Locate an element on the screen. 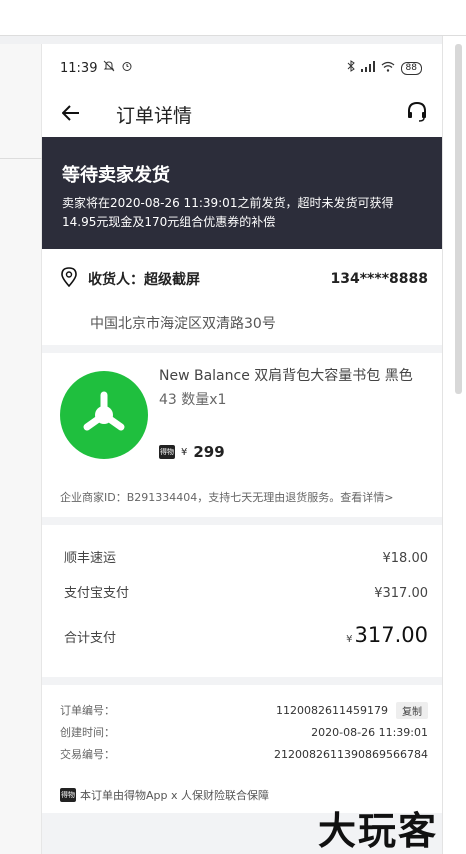 Image resolution: width=466 pixels, height=854 pixels. recipient-phone: 134****8888 is located at coordinates (379, 279).